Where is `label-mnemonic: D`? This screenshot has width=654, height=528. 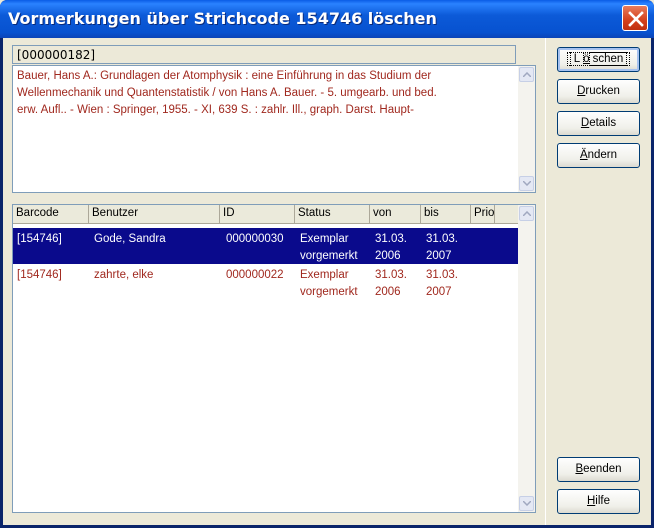
label-mnemonic: D is located at coordinates (585, 123).